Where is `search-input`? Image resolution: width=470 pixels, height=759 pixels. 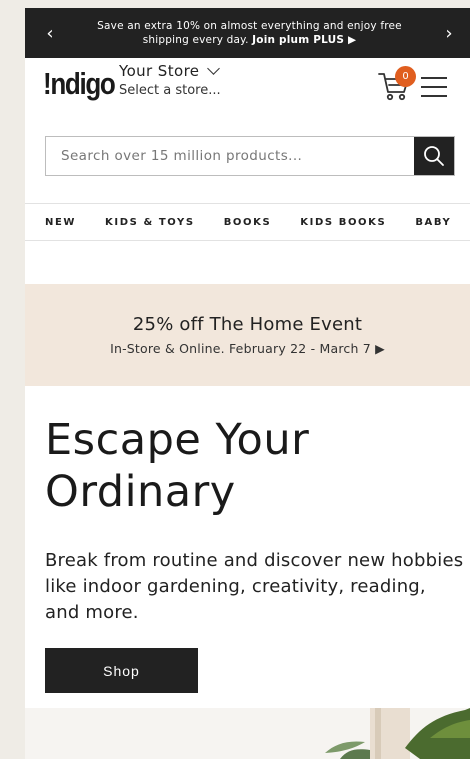
search-input is located at coordinates (230, 156).